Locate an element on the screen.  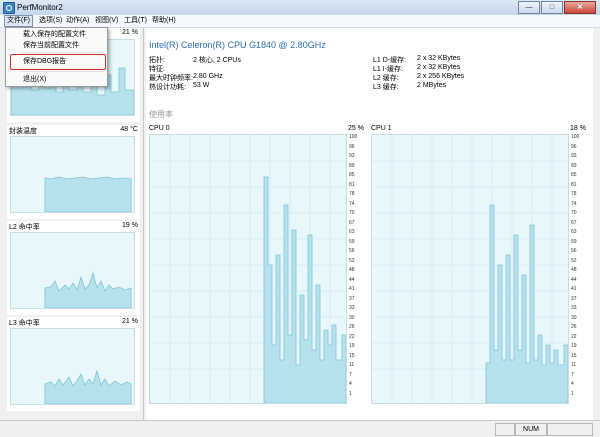
menu-exit: 退出(X) is located at coordinates (34, 79).